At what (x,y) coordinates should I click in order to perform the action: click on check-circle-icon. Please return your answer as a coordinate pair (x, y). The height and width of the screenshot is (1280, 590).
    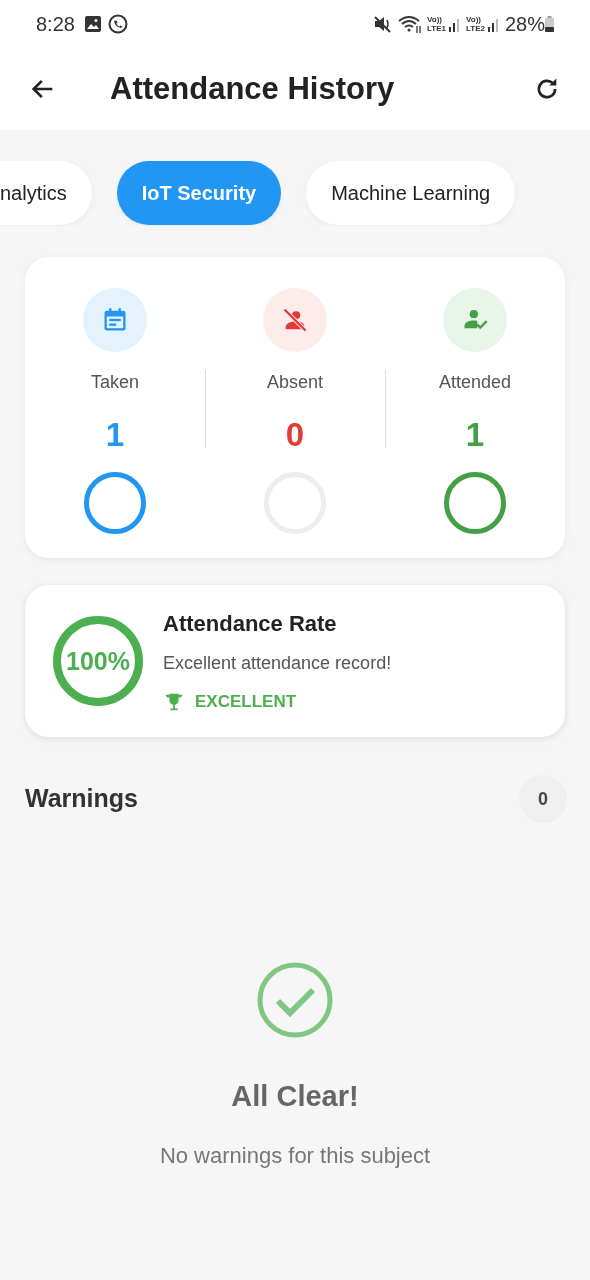
    Looking at the image, I should click on (295, 1000).